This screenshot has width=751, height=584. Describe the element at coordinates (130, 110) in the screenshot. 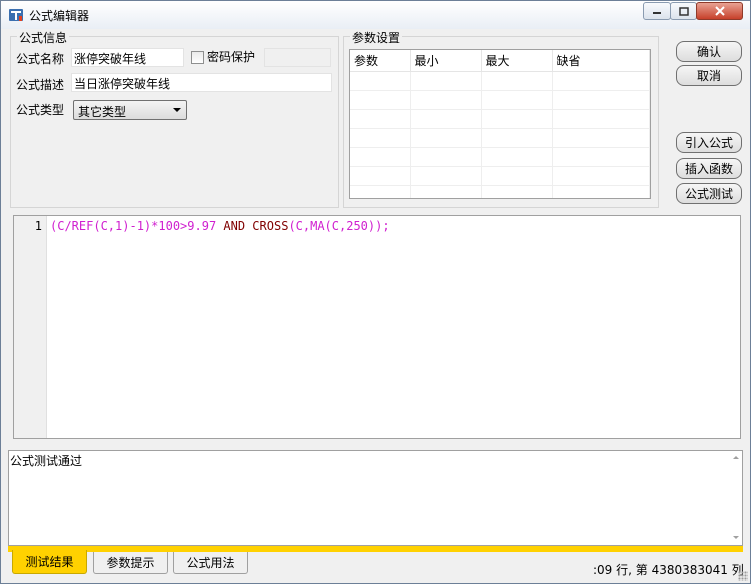

I see `formula-type-select: 其它类型` at that location.